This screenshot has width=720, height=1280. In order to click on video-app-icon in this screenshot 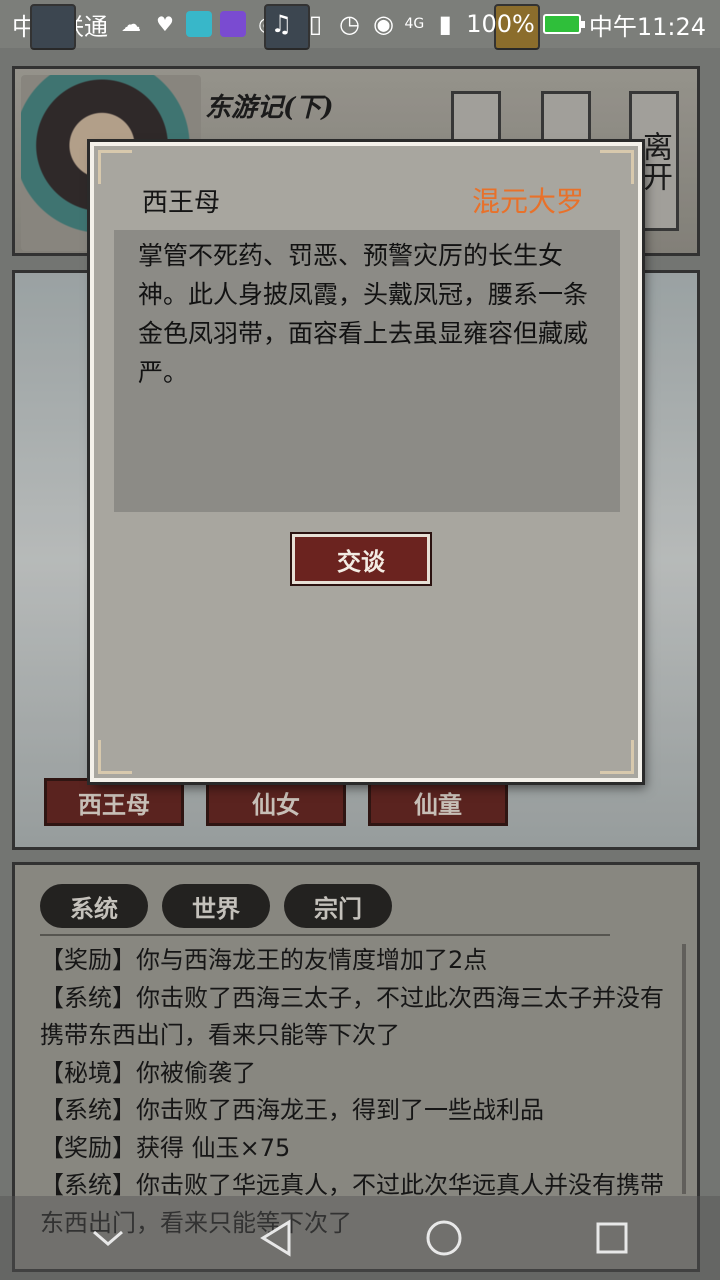, I will do `click(233, 24)`.